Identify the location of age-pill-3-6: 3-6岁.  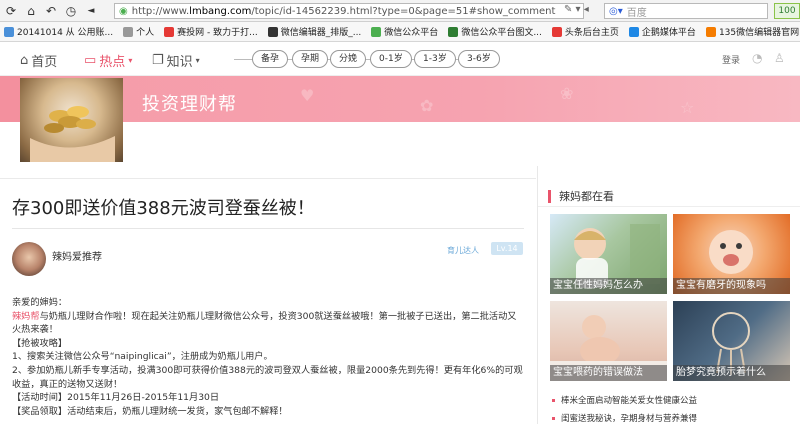
(479, 59).